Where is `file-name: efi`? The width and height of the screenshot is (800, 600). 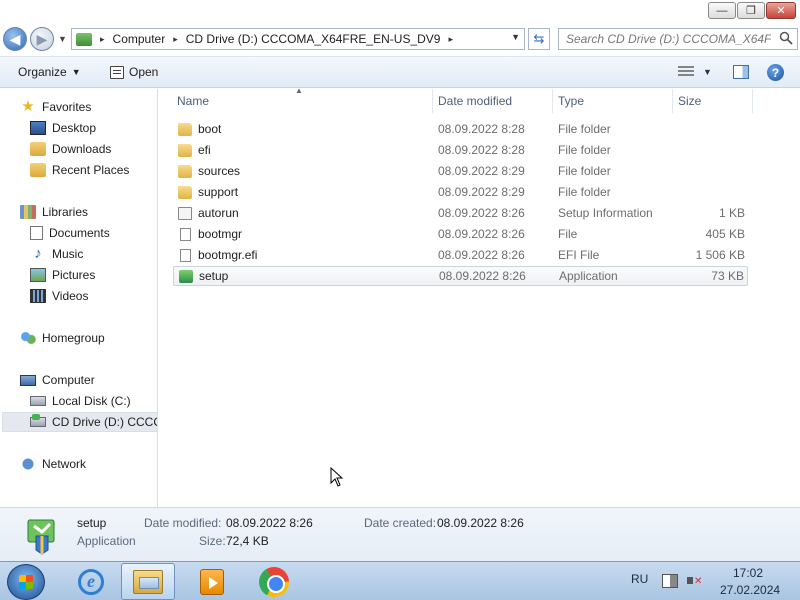 file-name: efi is located at coordinates (204, 150).